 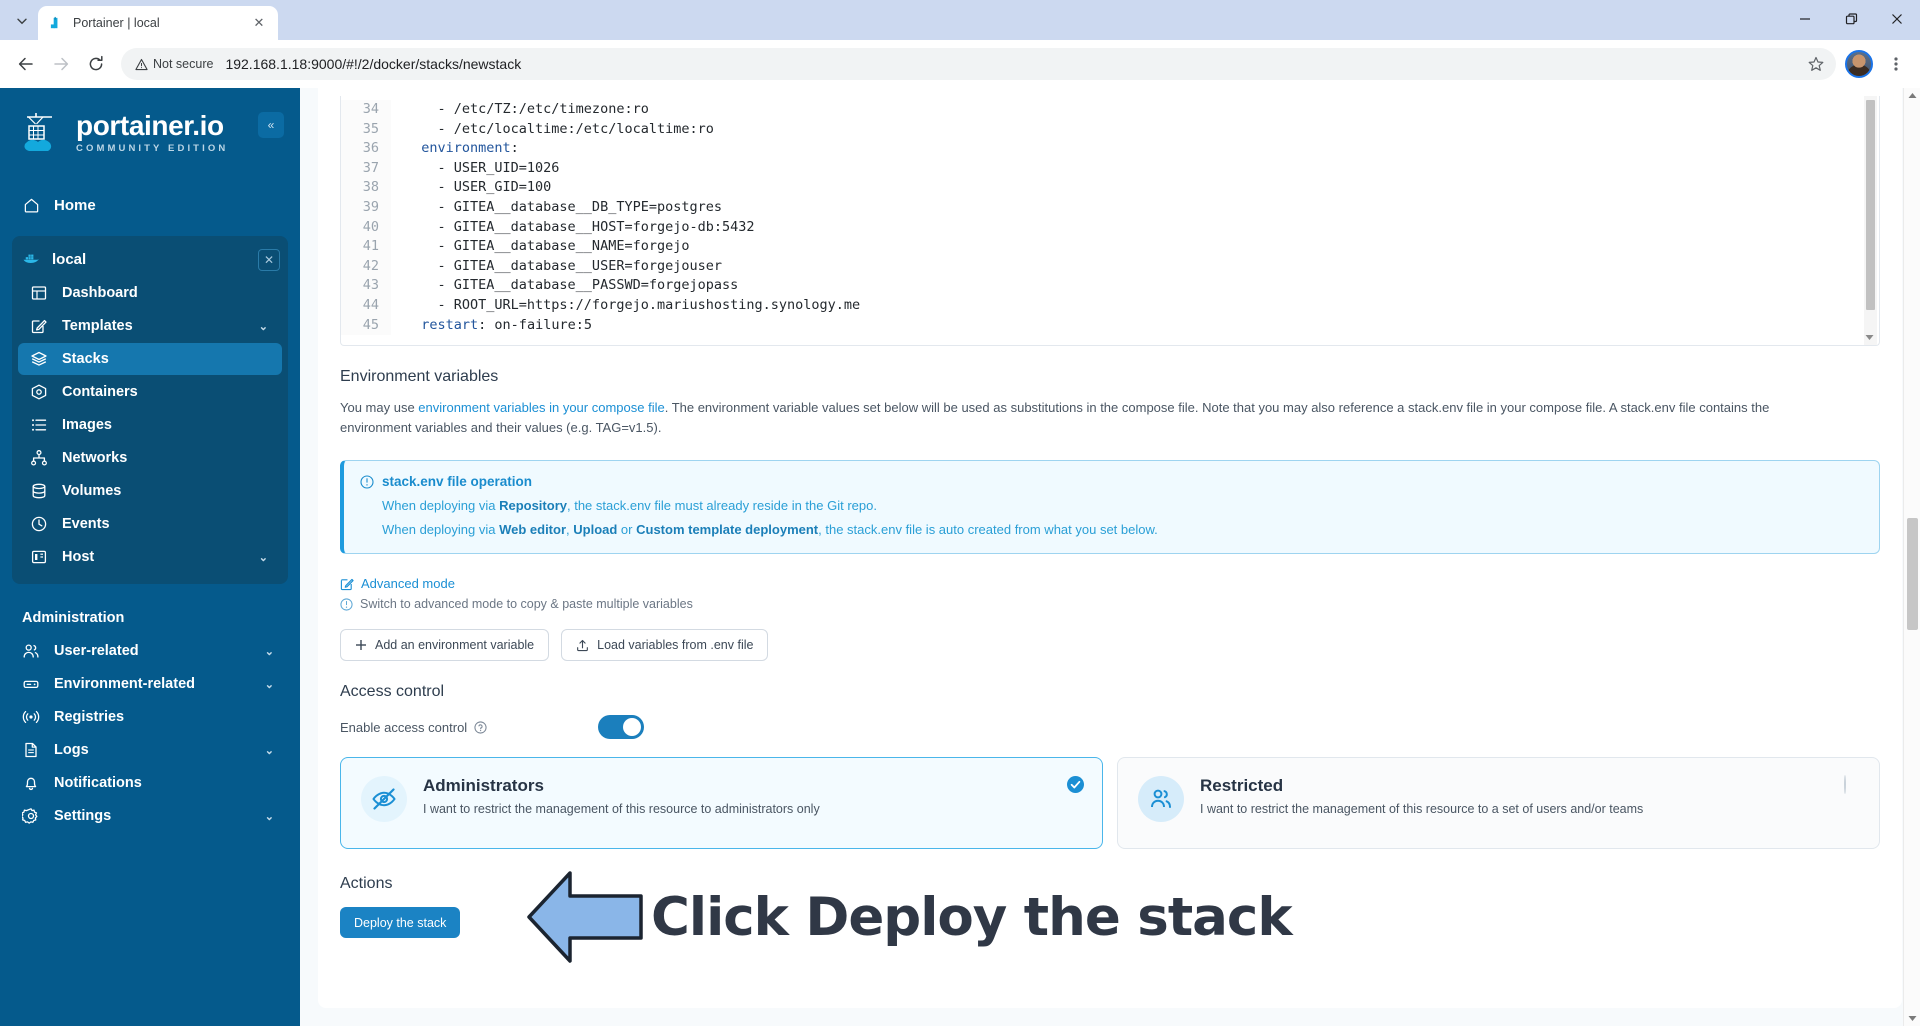 I want to click on sidebar-item-label: Registries, so click(x=89, y=717).